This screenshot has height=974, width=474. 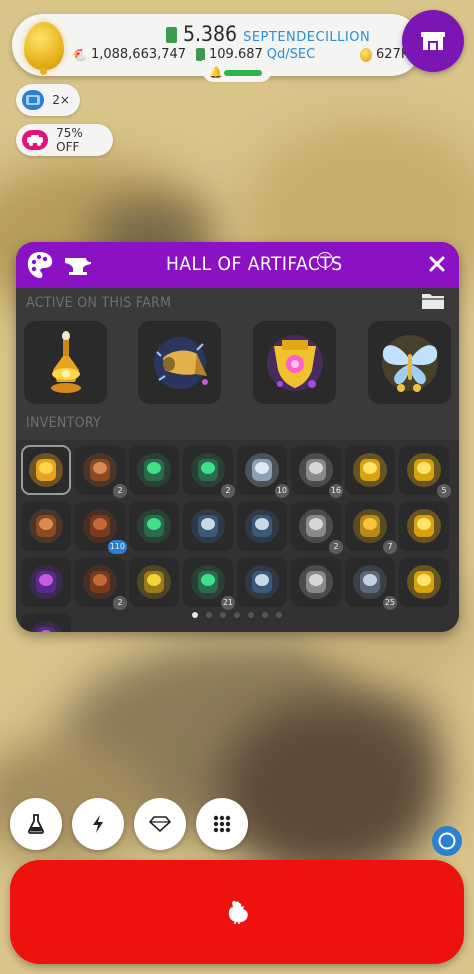 I want to click on chicken-icon: 🐔, so click(x=79, y=54).